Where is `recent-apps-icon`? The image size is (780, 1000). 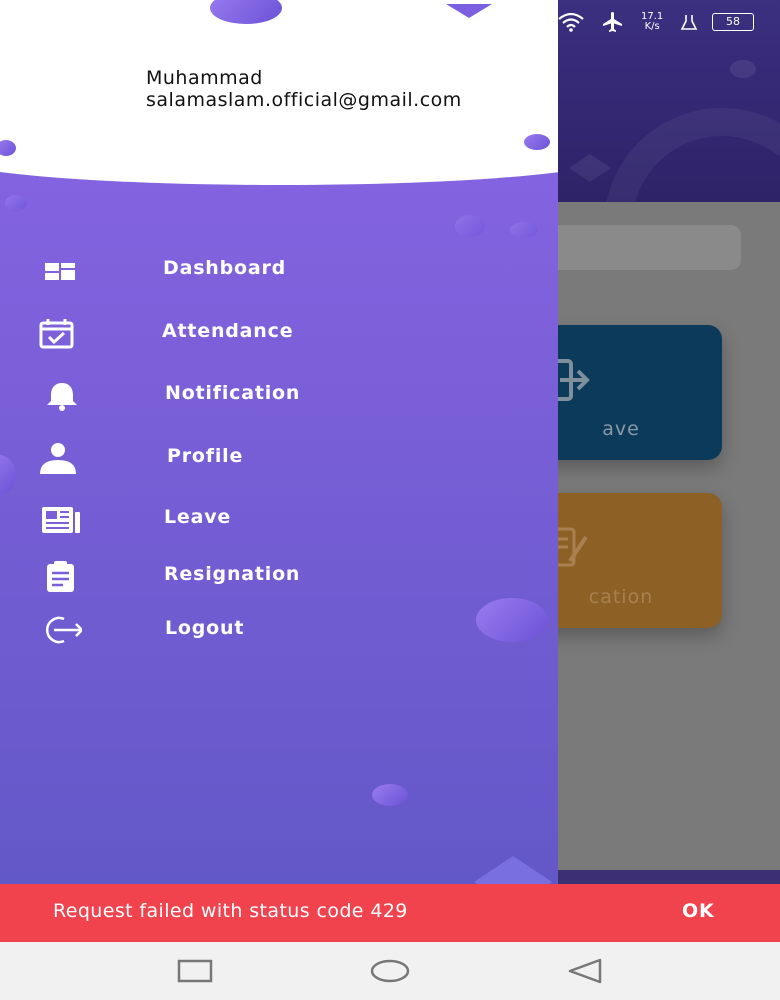
recent-apps-icon is located at coordinates (195, 971).